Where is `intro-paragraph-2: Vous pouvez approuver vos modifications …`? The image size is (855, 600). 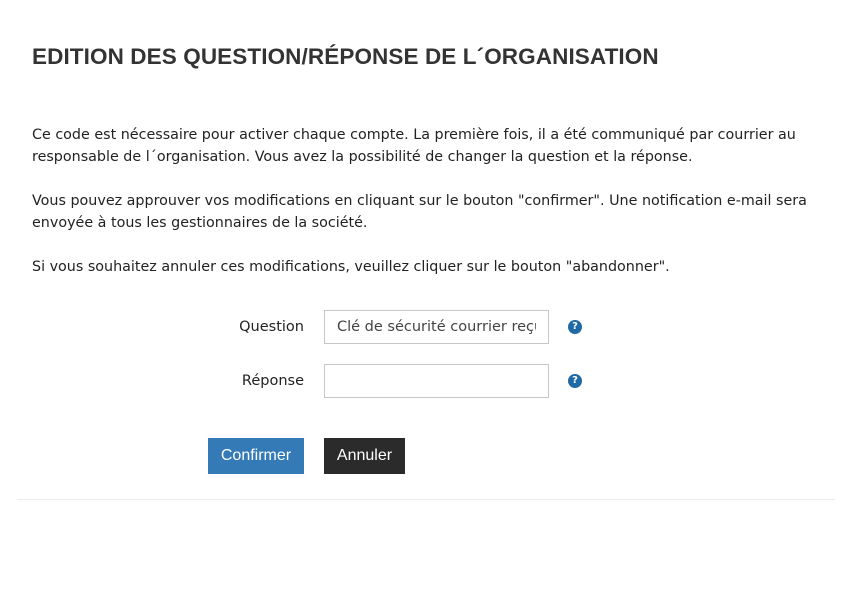 intro-paragraph-2: Vous pouvez approuver vos modifications … is located at coordinates (419, 212).